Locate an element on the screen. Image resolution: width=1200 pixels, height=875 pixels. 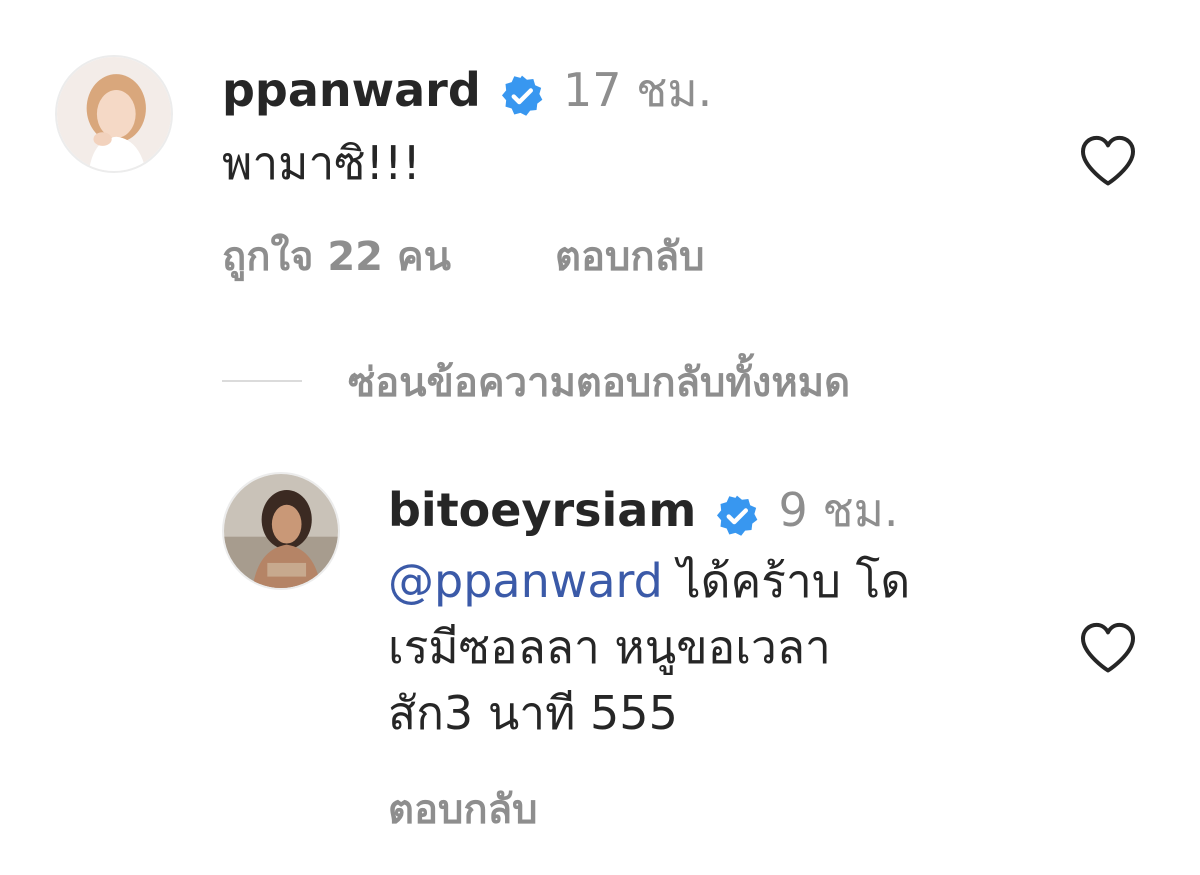
reply-text-line-3: สัก3 นาที 555 is located at coordinates (533, 713).